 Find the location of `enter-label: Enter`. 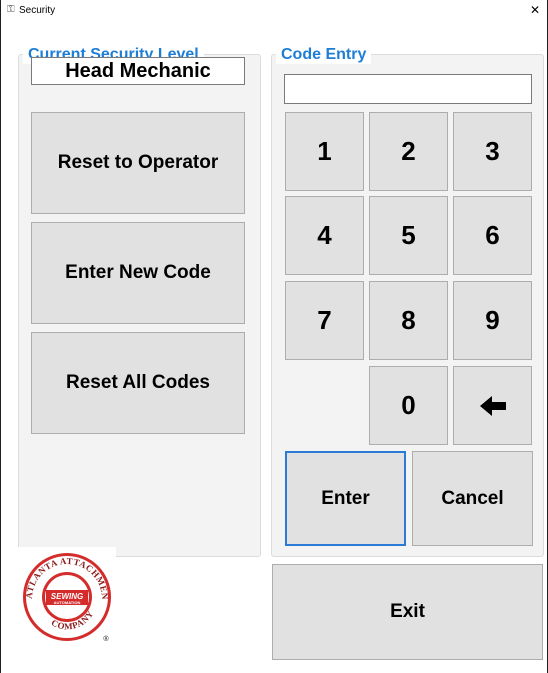

enter-label: Enter is located at coordinates (345, 498).